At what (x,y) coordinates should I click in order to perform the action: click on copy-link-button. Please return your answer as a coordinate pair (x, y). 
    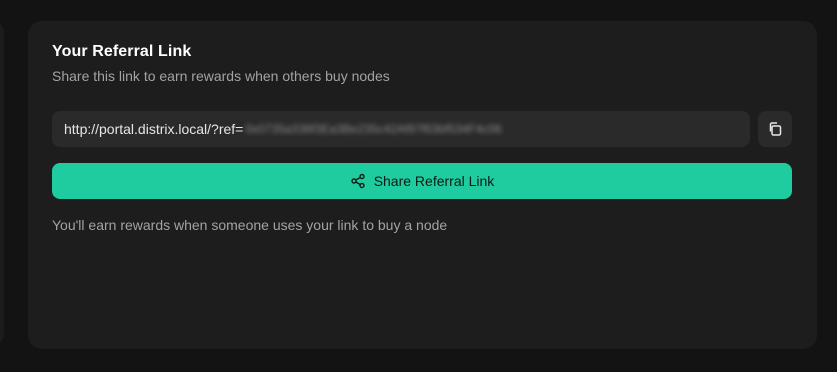
    Looking at the image, I should click on (775, 129).